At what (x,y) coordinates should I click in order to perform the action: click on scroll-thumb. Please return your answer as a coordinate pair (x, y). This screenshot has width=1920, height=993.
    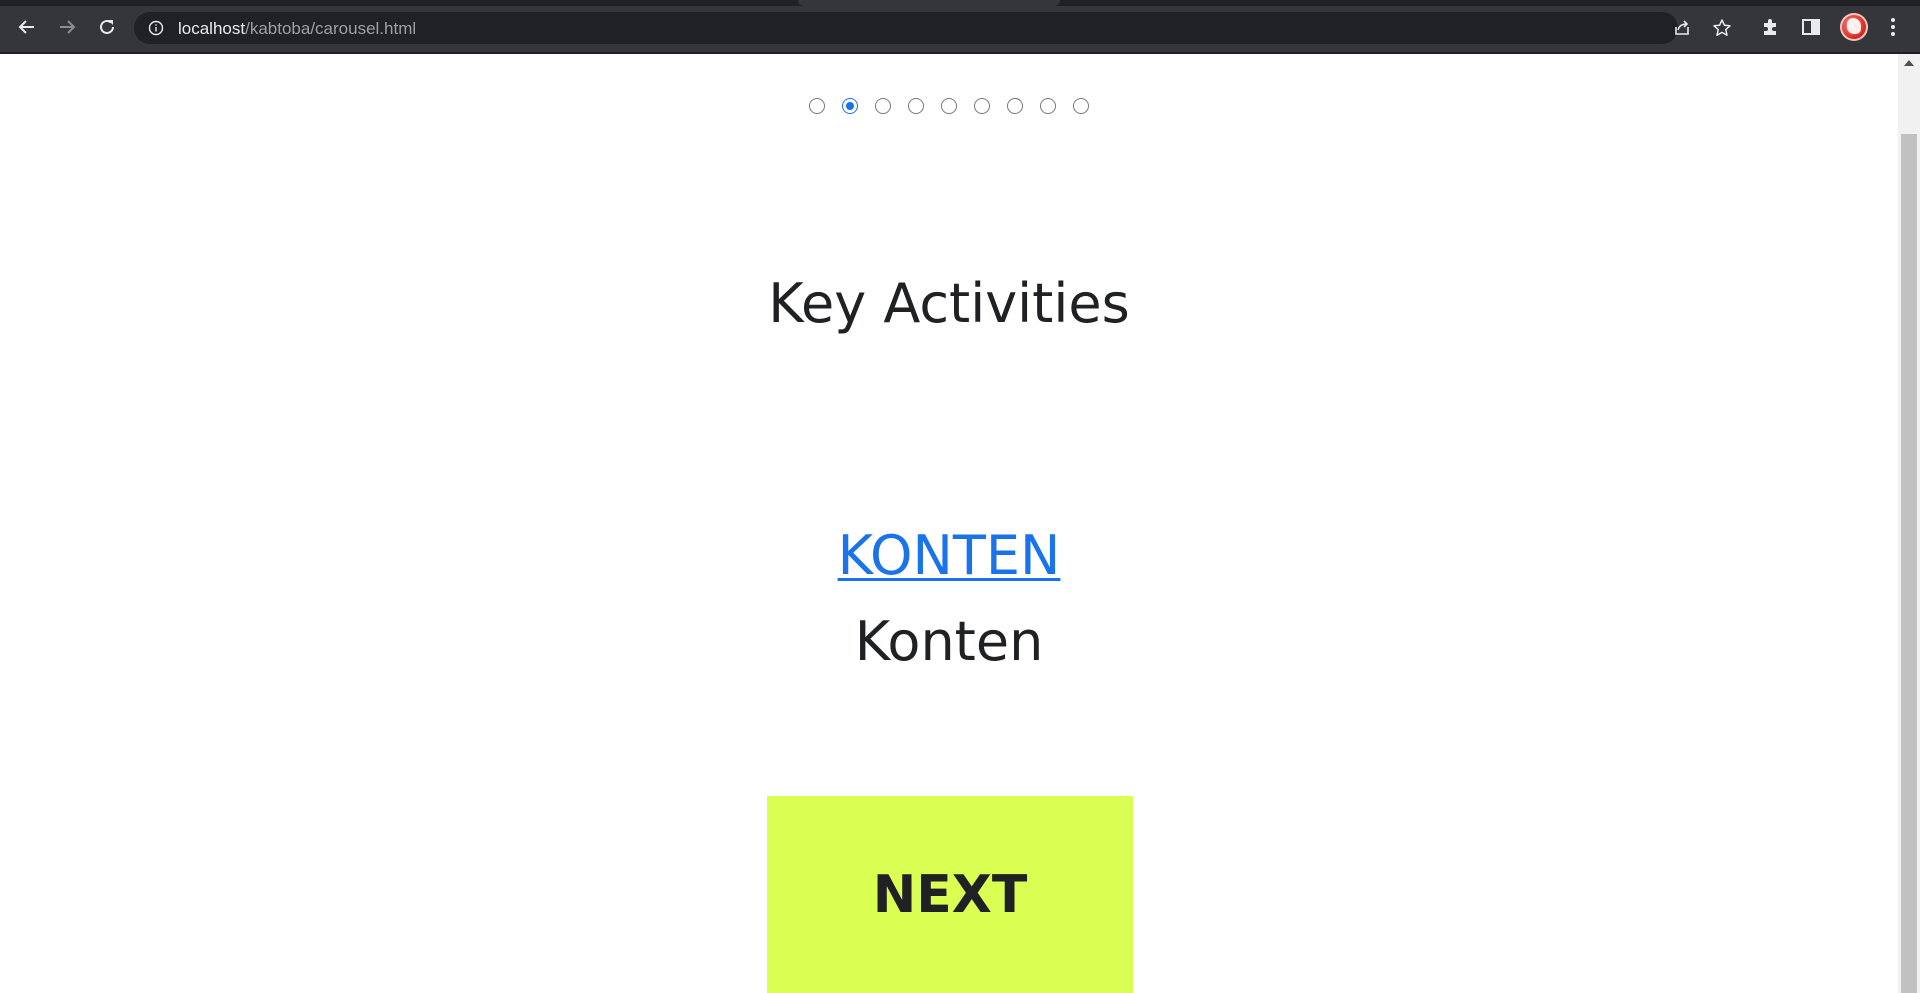
    Looking at the image, I should click on (1909, 563).